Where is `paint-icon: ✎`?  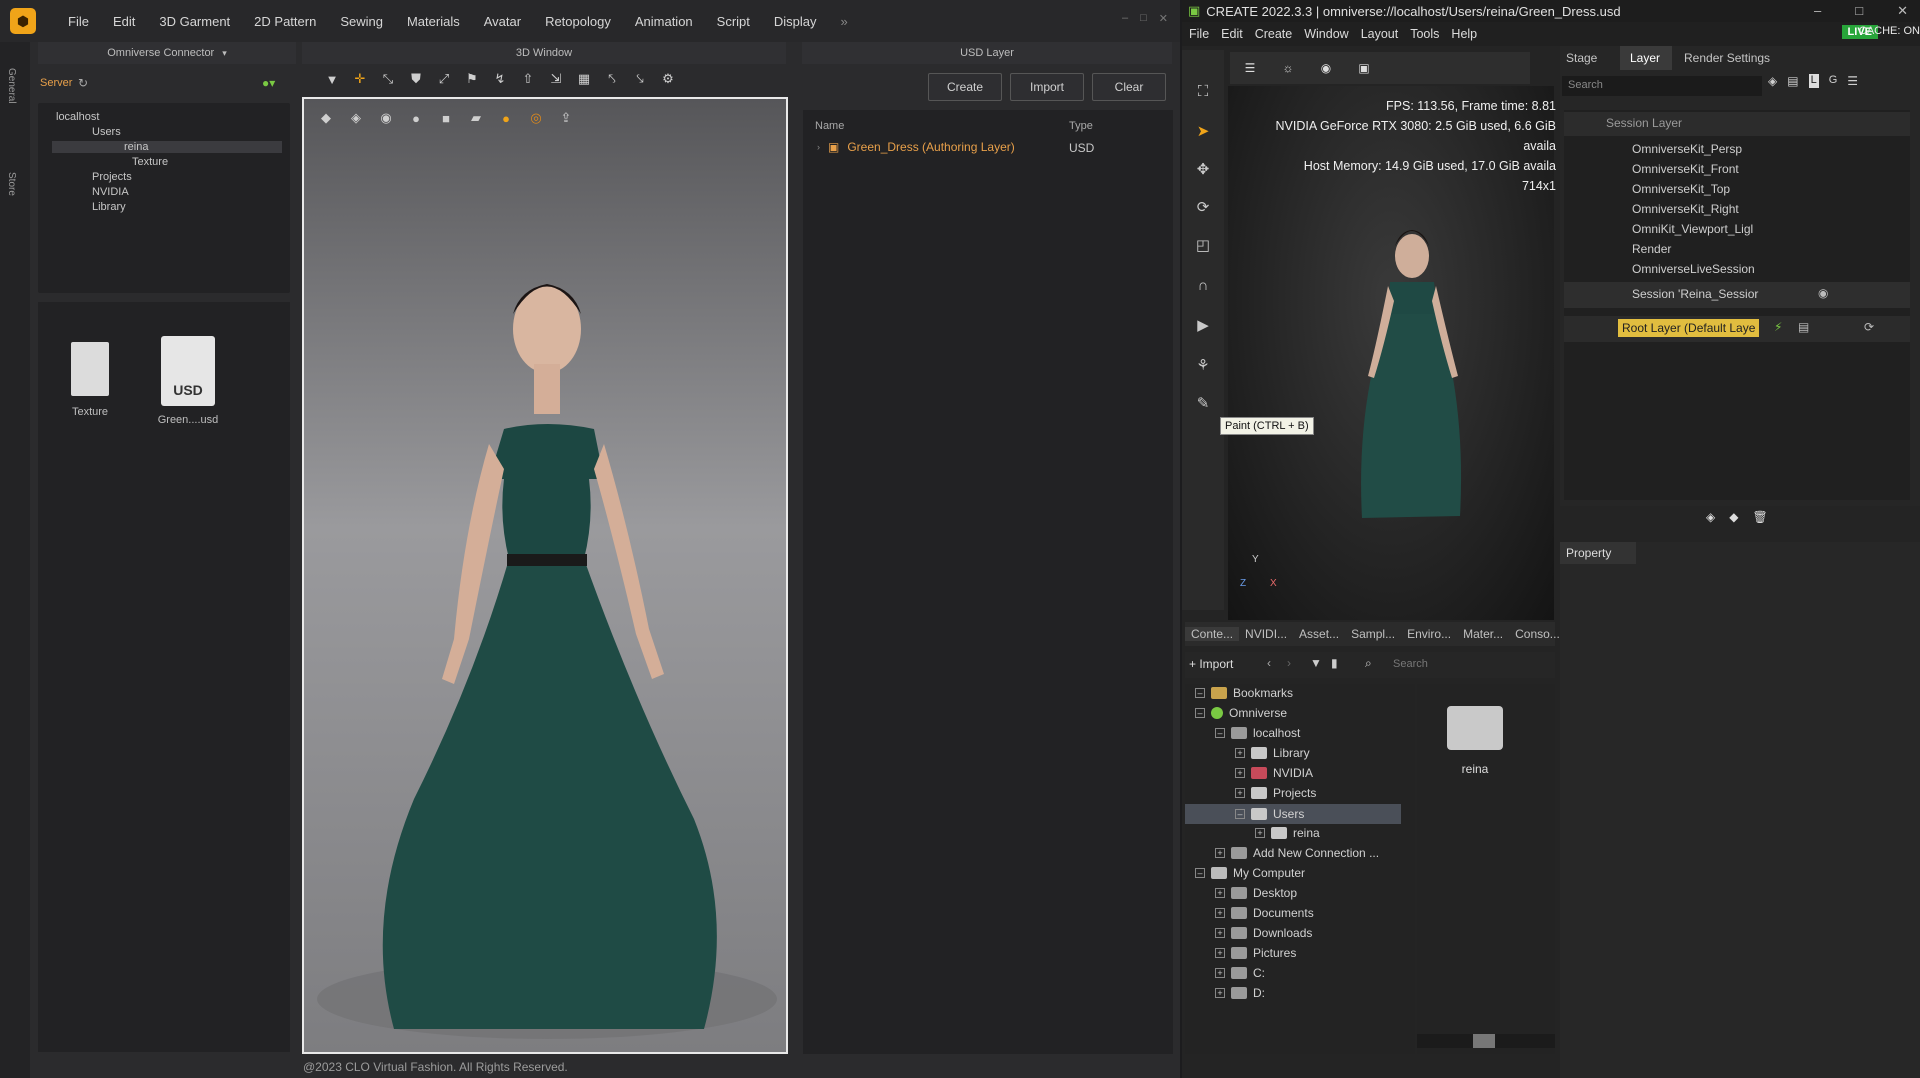
paint-icon: ✎ is located at coordinates (1203, 403).